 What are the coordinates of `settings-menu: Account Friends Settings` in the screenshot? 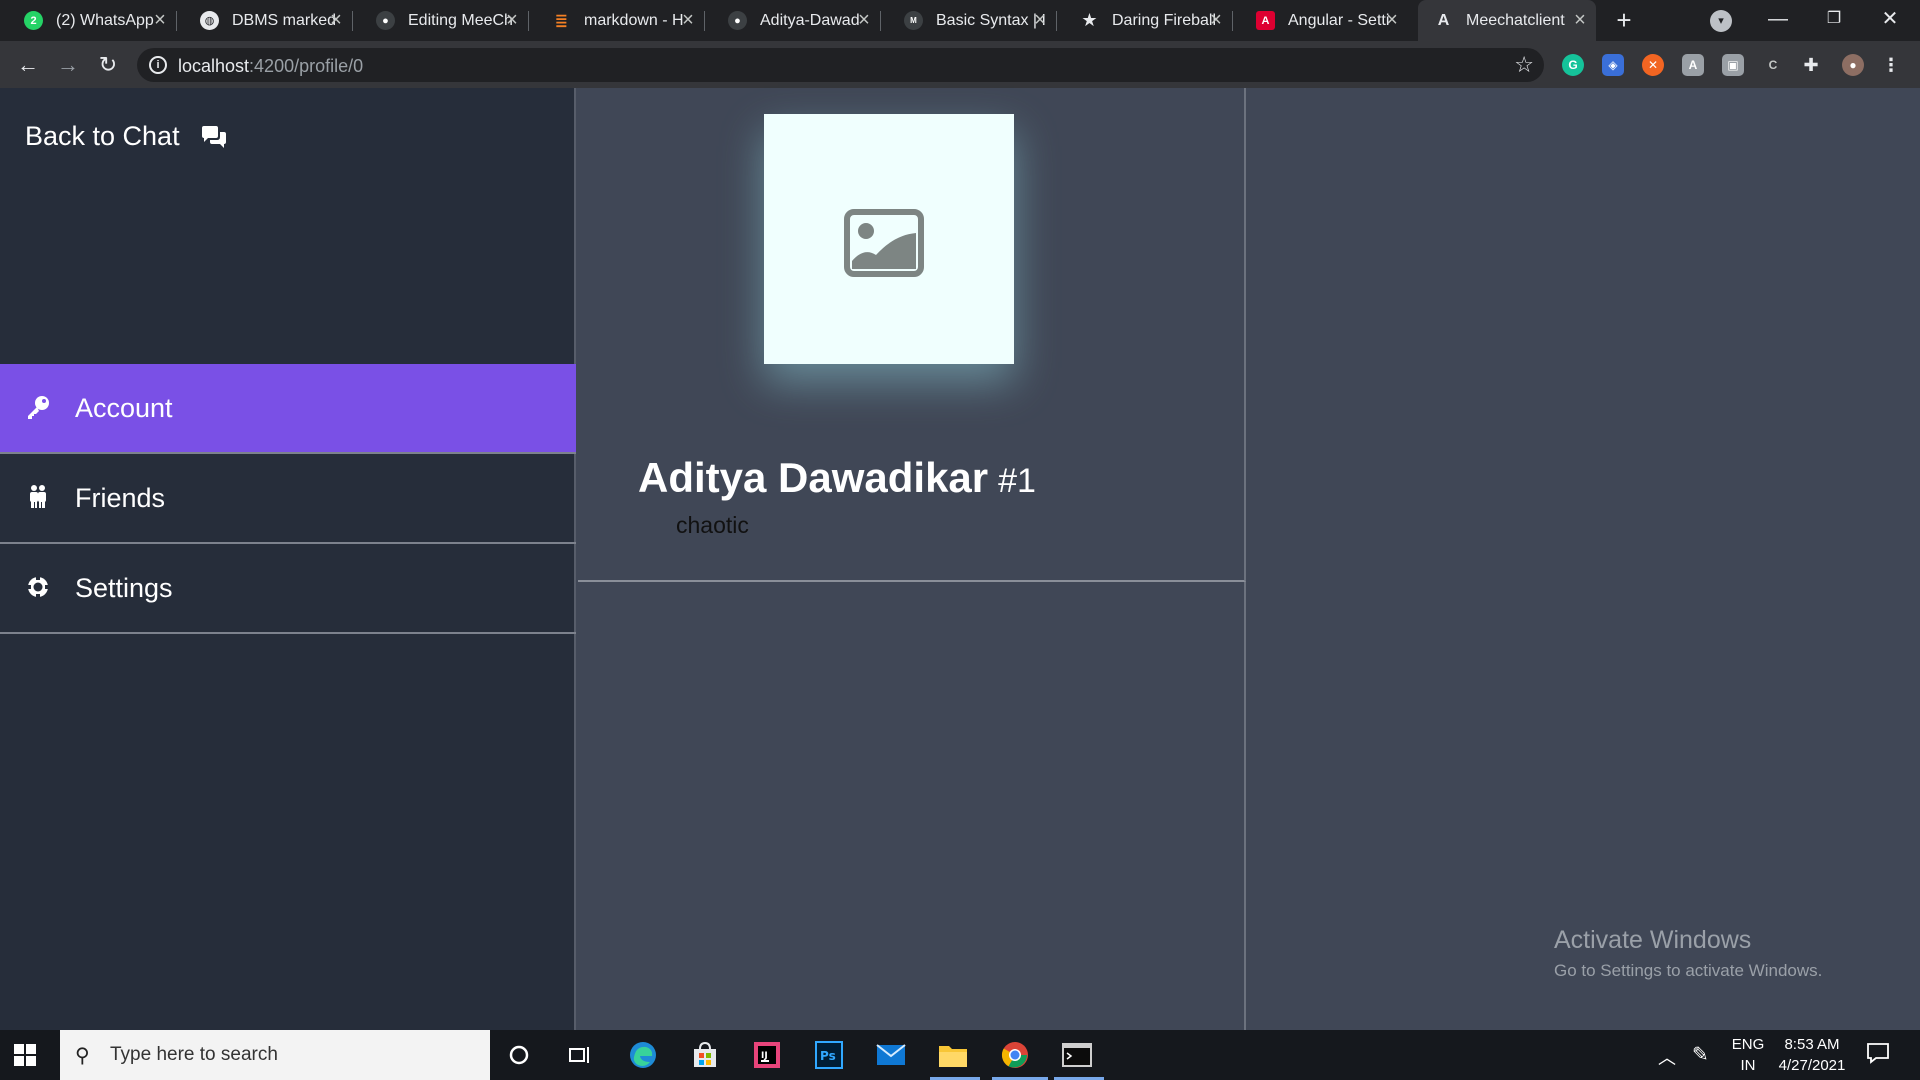 It's located at (288, 499).